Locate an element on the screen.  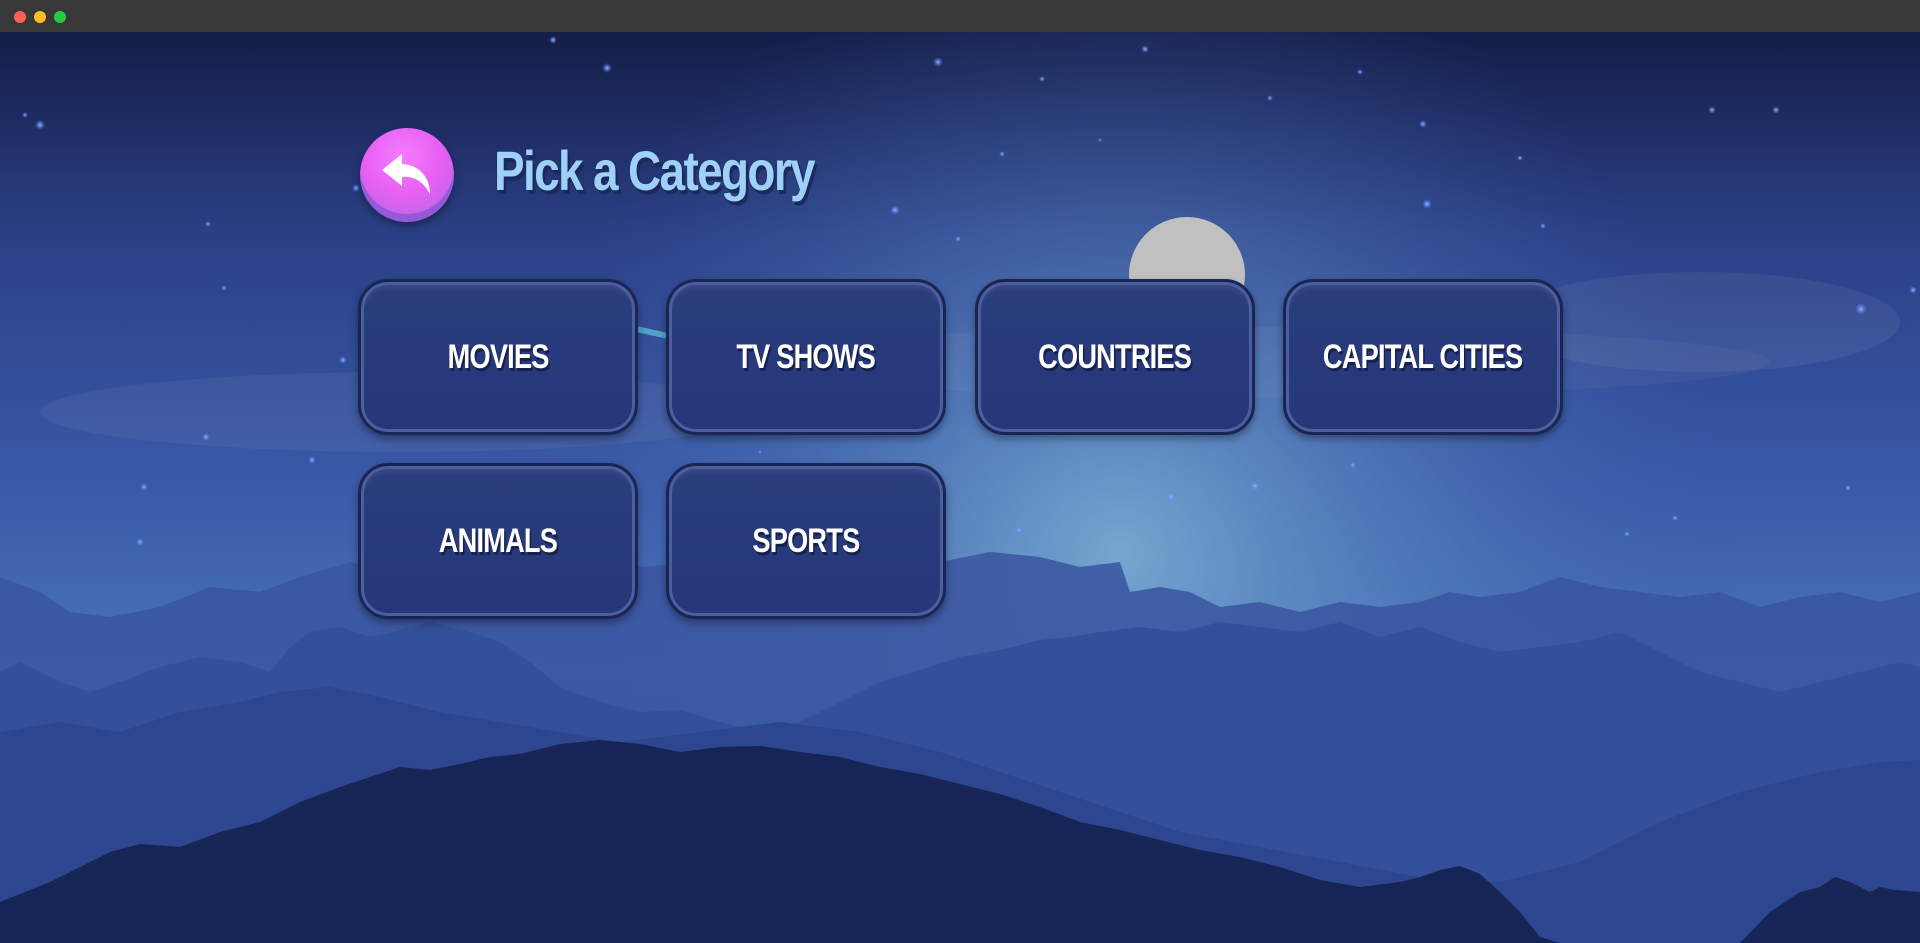
category-label: MOVIES is located at coordinates (498, 356).